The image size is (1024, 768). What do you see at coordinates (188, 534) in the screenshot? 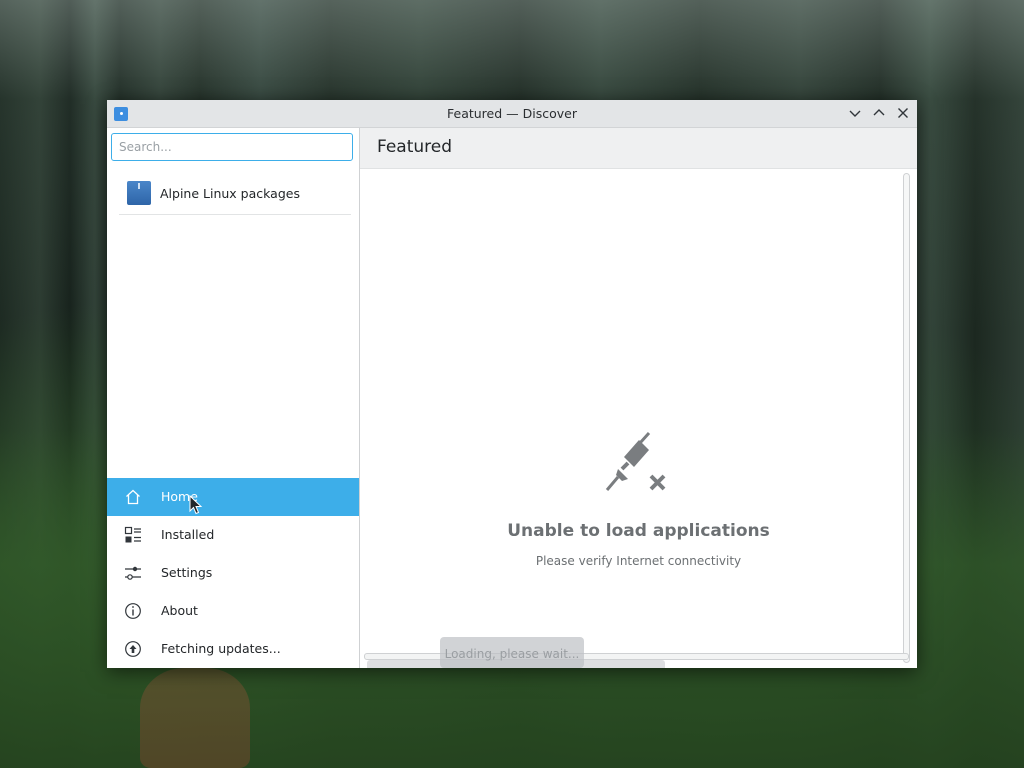
I see `sidebar-item-label: Installed` at bounding box center [188, 534].